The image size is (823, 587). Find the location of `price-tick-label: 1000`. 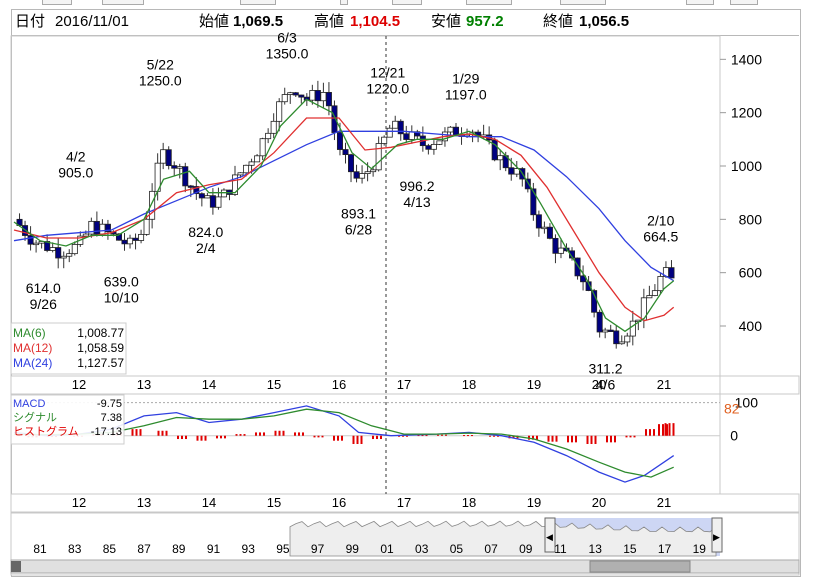

price-tick-label: 1000 is located at coordinates (746, 166).